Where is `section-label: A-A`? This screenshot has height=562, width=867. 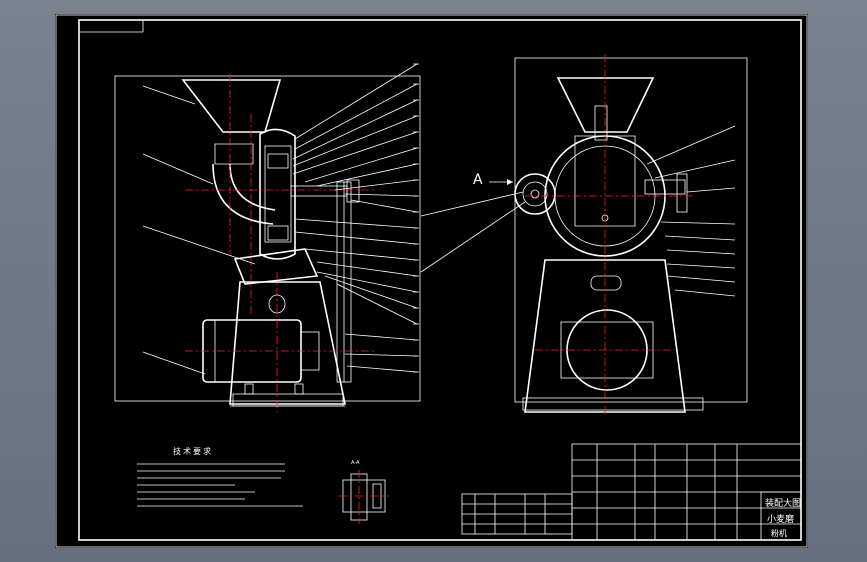
section-label: A-A is located at coordinates (355, 463).